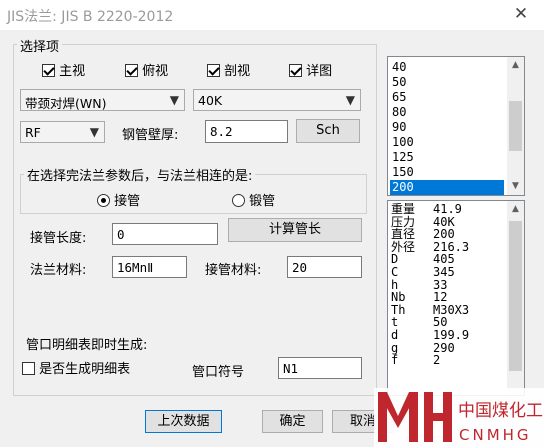  I want to click on info-key: 重量, so click(403, 209).